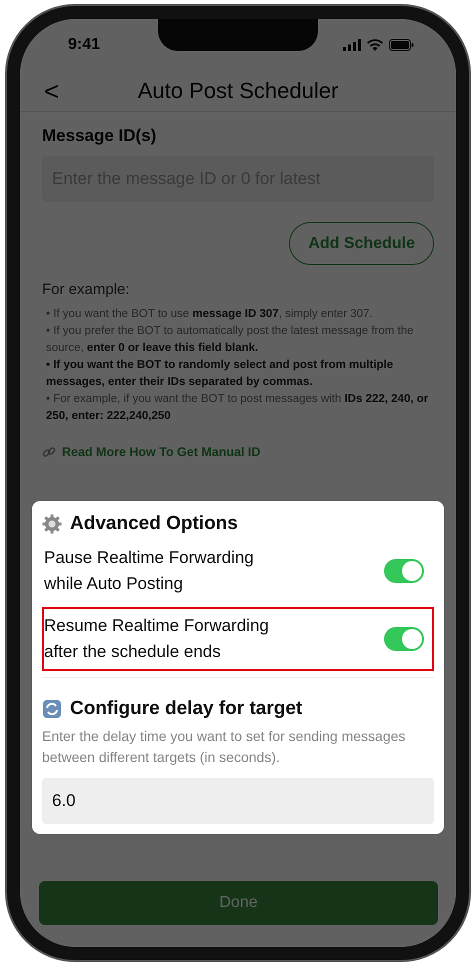 The width and height of the screenshot is (476, 966). What do you see at coordinates (238, 903) in the screenshot?
I see `done-button: Done` at bounding box center [238, 903].